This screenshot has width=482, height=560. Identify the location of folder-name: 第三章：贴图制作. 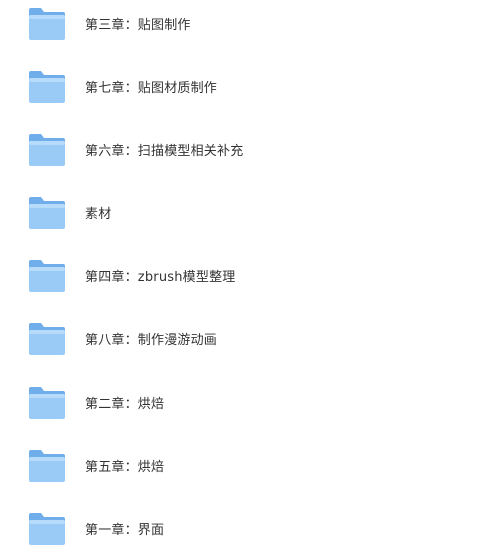
(138, 25).